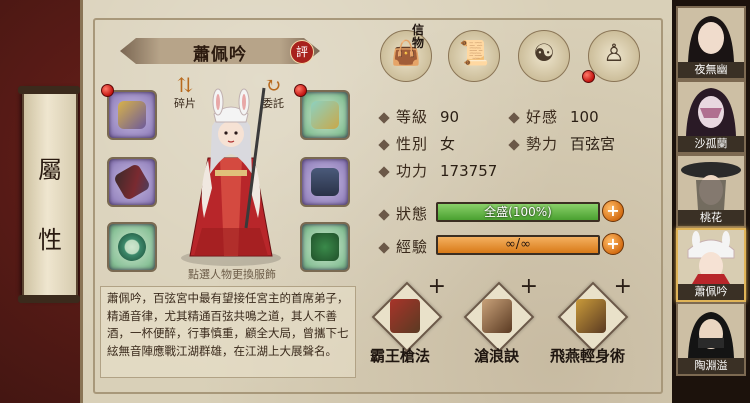 The image size is (750, 403). Describe the element at coordinates (232, 274) in the screenshot. I see `change-outfit-hint: 點選人物更換服飾` at that location.